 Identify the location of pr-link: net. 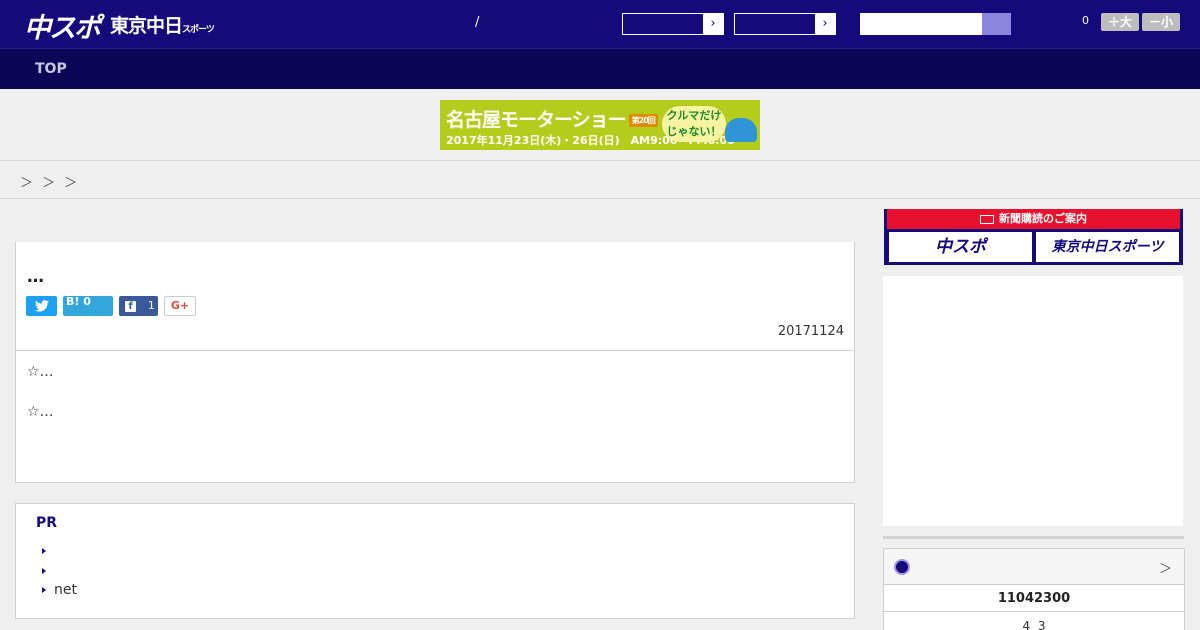
(59, 590).